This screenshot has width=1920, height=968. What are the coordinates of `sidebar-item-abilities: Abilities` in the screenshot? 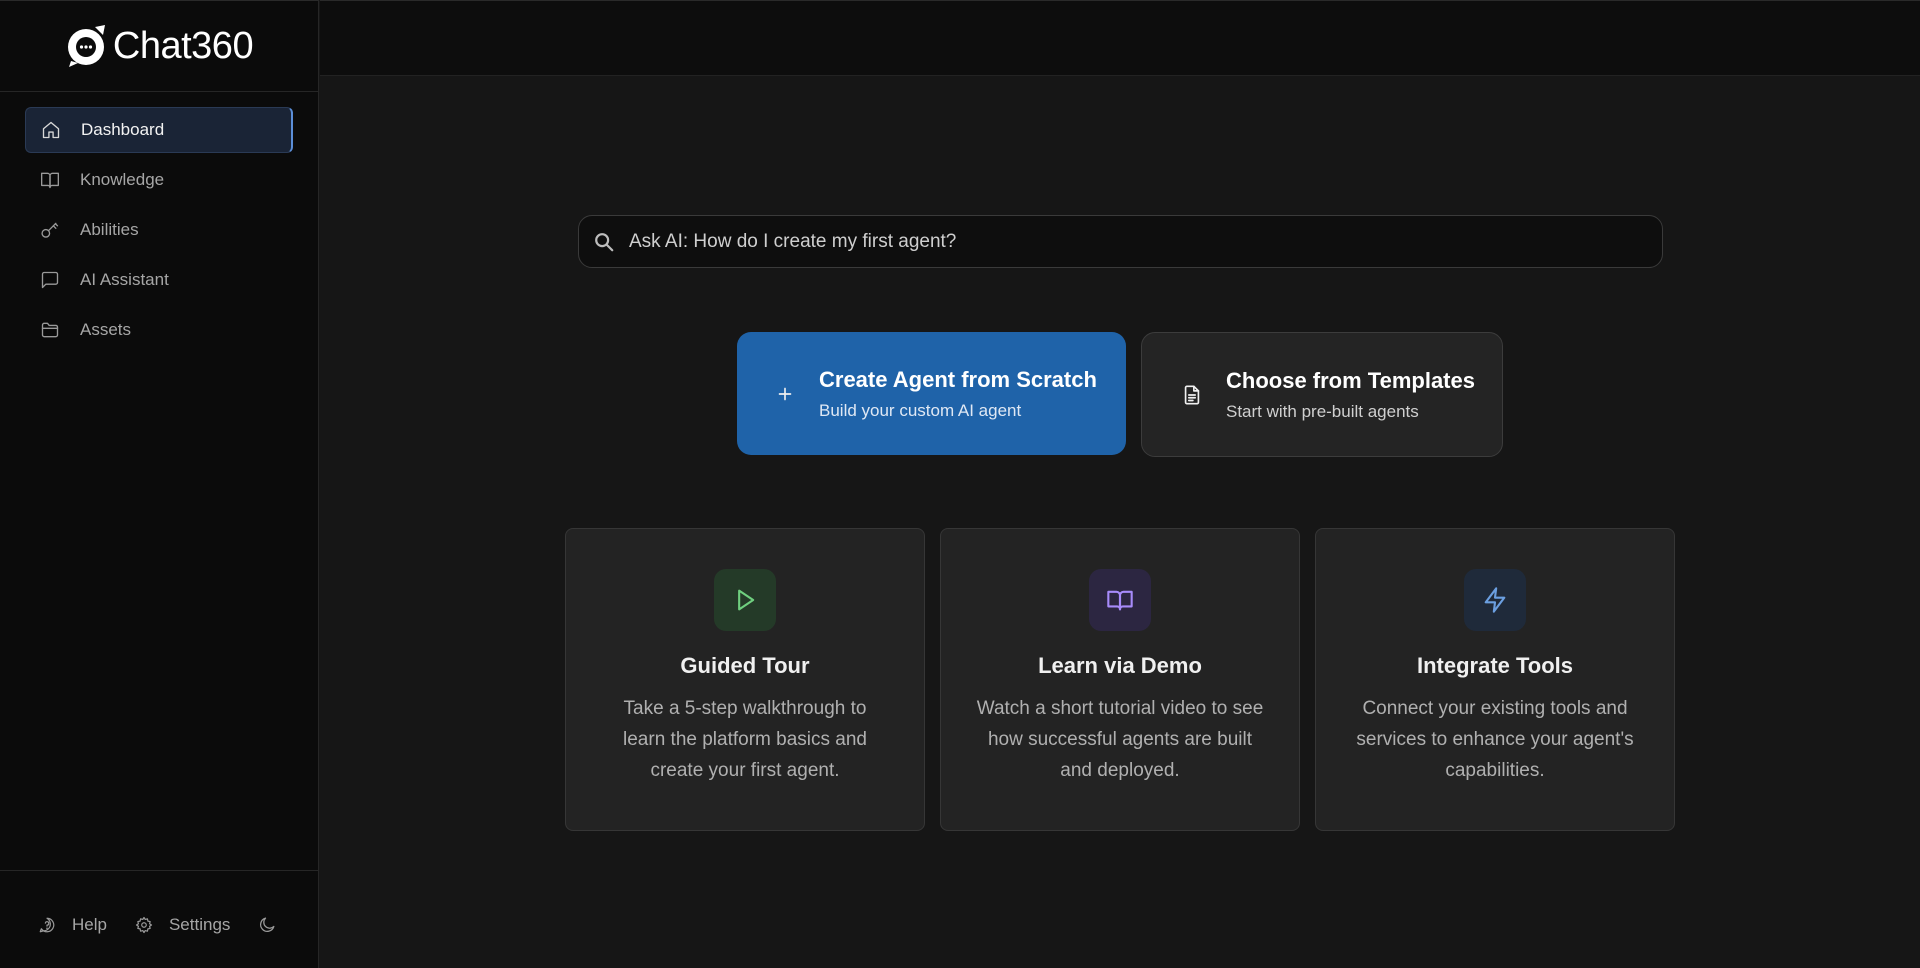 It's located at (159, 230).